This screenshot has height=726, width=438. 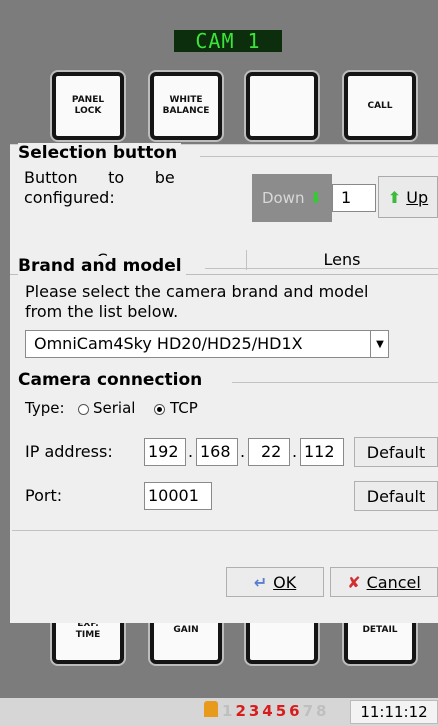 What do you see at coordinates (159, 409) in the screenshot?
I see `tcp-radio` at bounding box center [159, 409].